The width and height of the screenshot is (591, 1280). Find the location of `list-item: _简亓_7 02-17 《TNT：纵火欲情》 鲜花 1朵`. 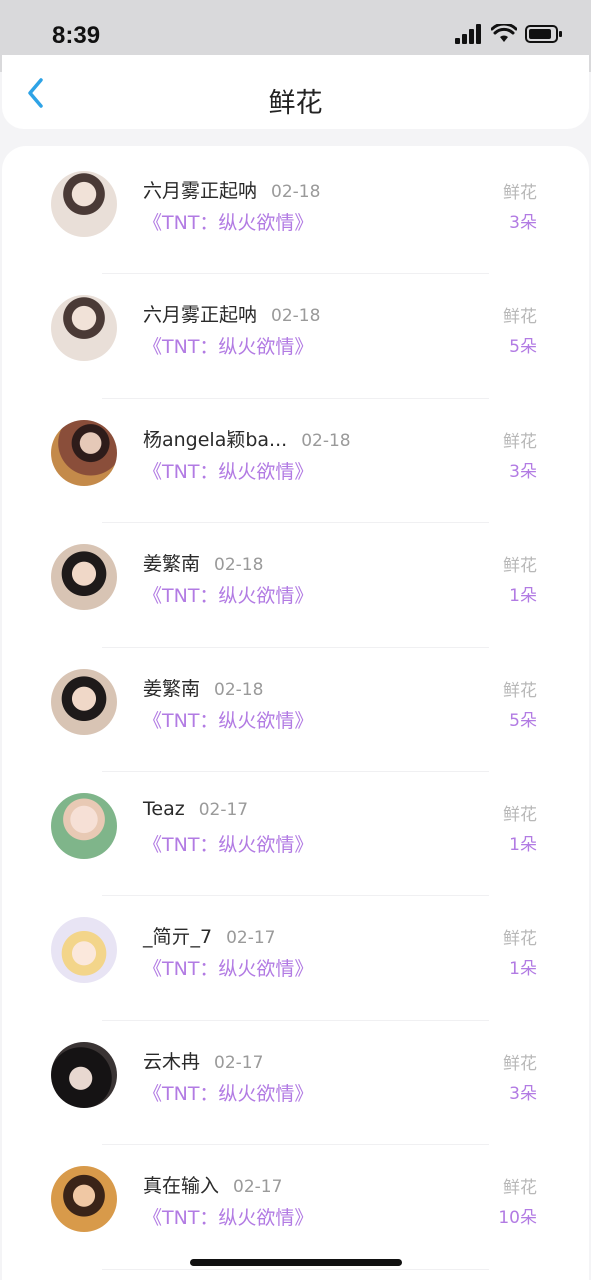

list-item: _简亓_7 02-17 《TNT：纵火欲情》 鲜花 1朵 is located at coordinates (295, 958).